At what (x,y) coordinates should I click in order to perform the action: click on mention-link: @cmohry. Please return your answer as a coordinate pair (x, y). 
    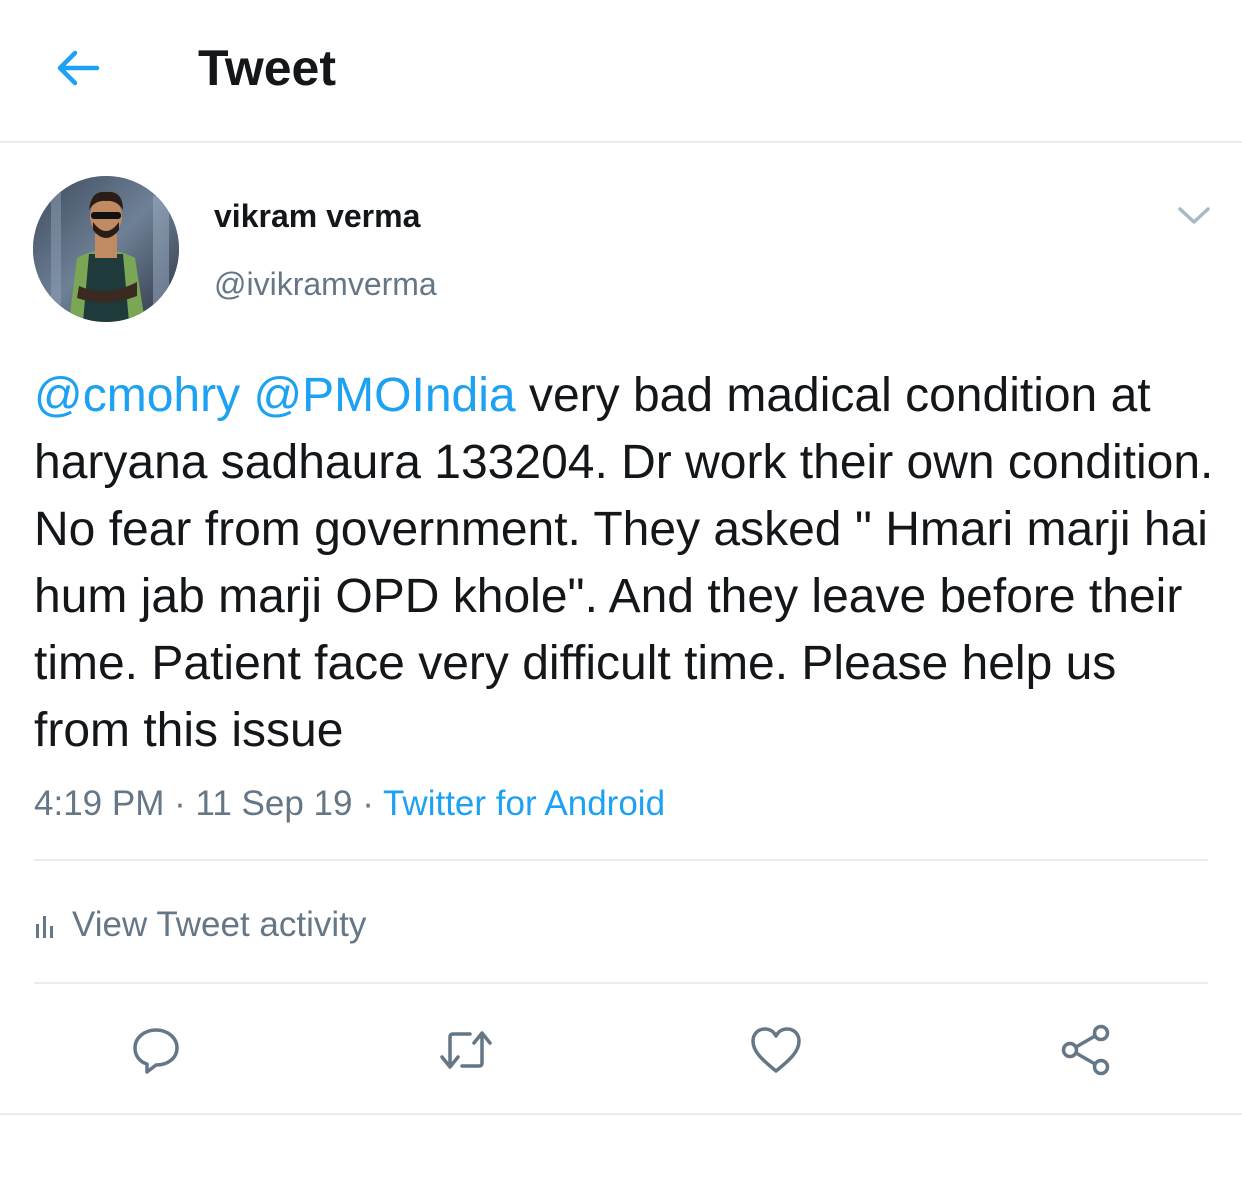
    Looking at the image, I should click on (137, 395).